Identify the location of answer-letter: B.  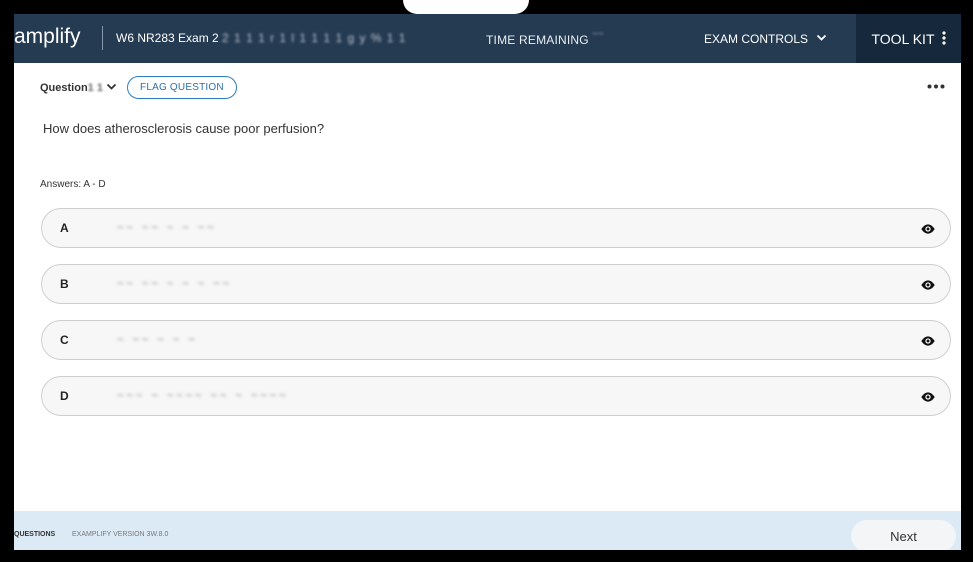
(64, 284).